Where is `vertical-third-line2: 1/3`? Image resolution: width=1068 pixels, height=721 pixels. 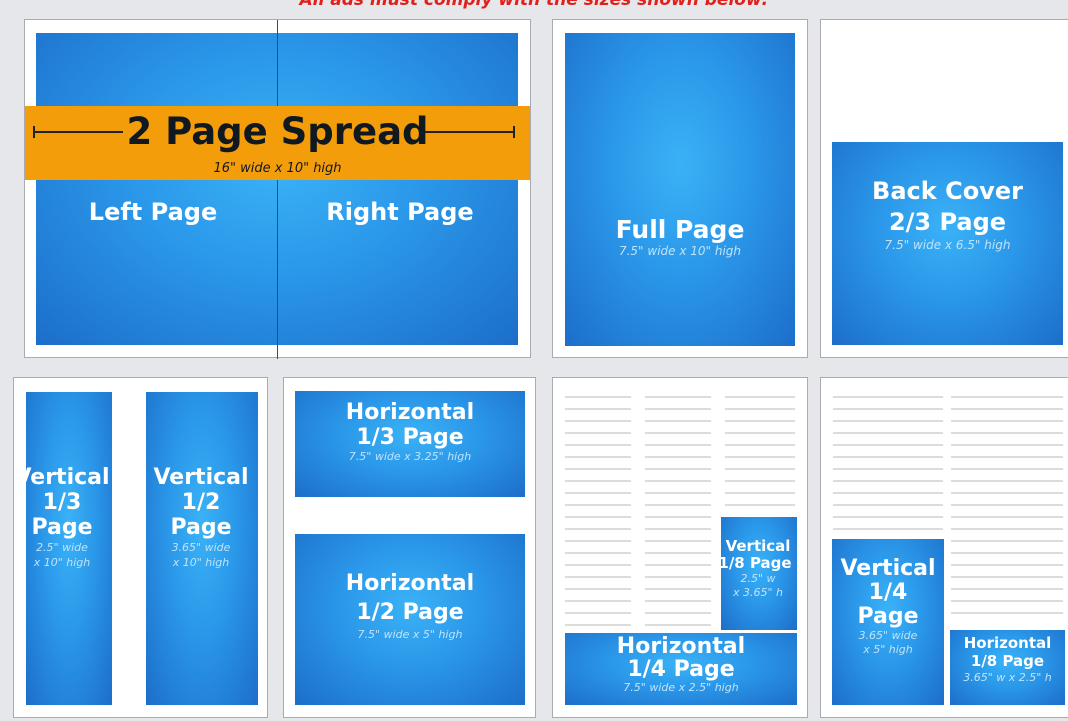 vertical-third-line2: 1/3 is located at coordinates (62, 502).